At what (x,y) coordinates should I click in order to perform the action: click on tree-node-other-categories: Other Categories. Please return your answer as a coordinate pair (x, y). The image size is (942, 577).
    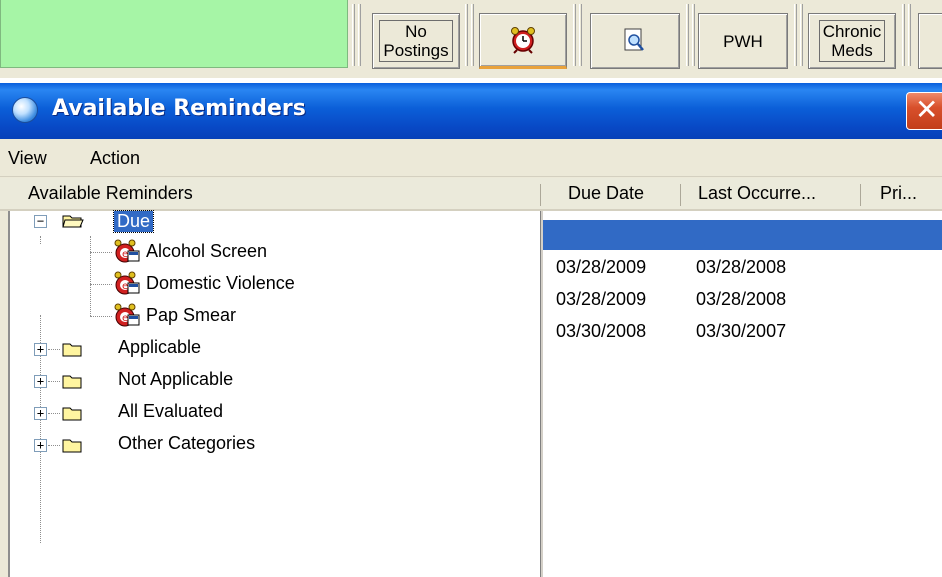
    Looking at the image, I should click on (186, 443).